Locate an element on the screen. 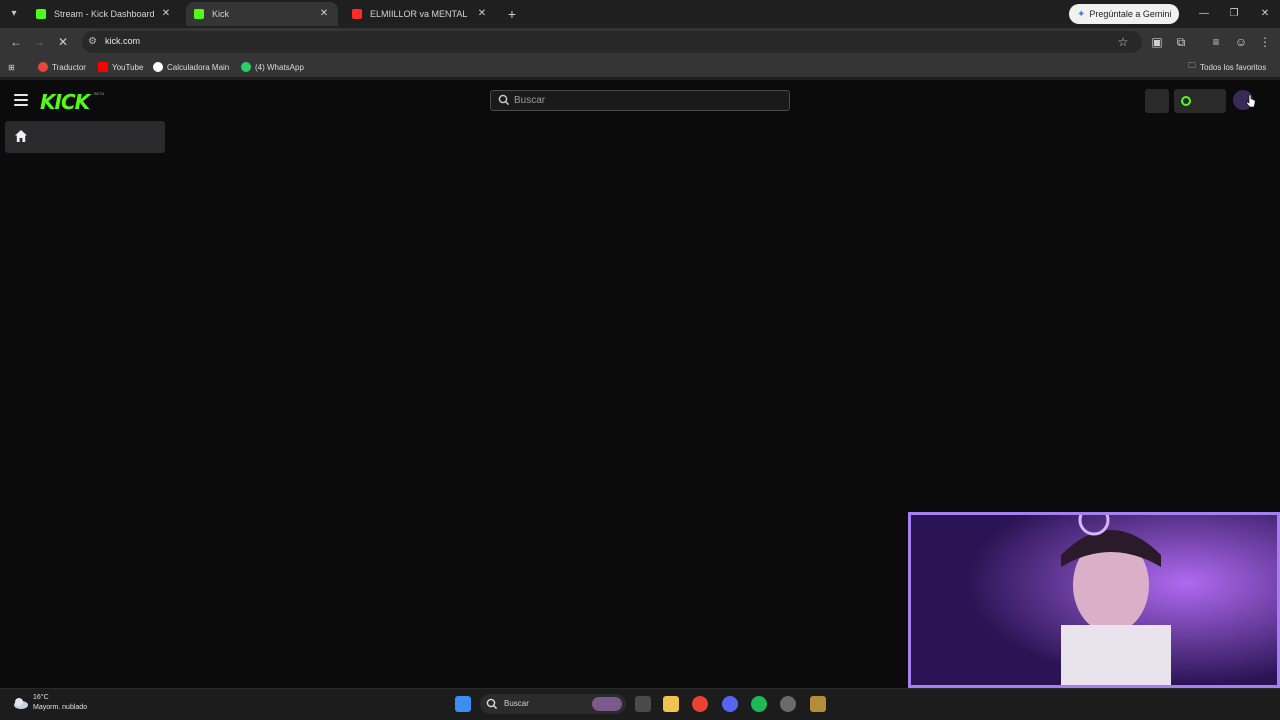 This screenshot has width=1280, height=720. address-bar is located at coordinates (612, 42).